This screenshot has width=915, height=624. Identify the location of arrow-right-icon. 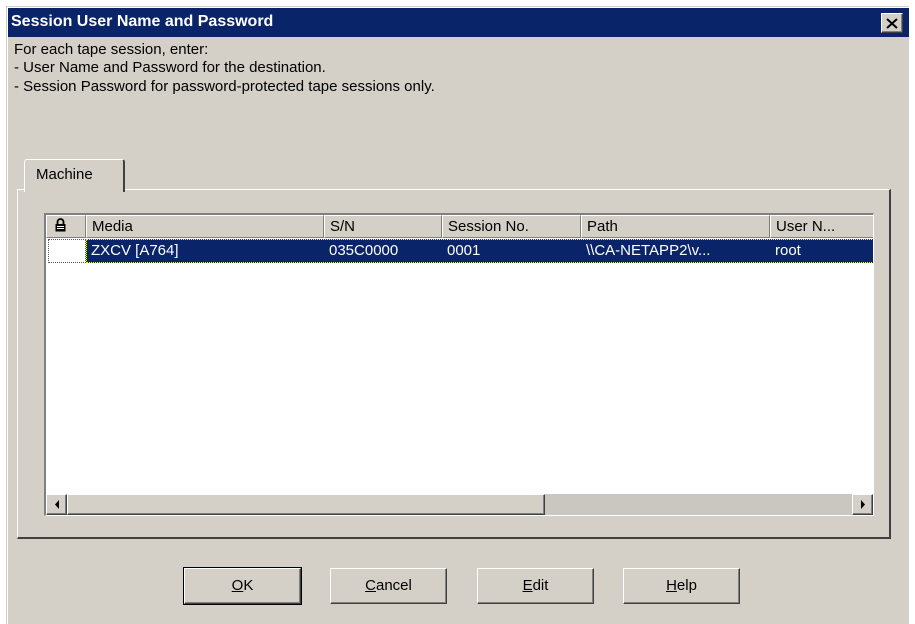
(862, 504).